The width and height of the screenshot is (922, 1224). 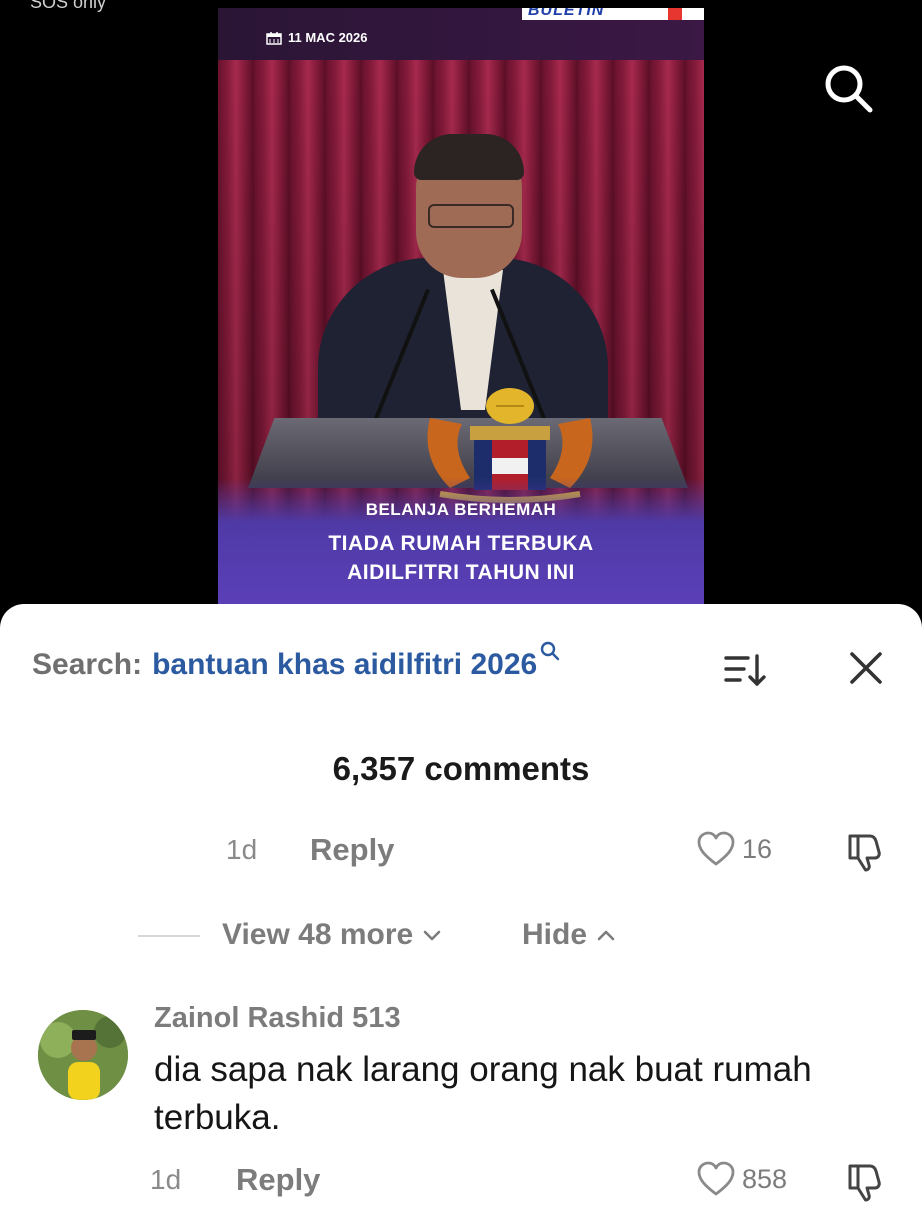 What do you see at coordinates (469, 157) in the screenshot?
I see `speaker-hair` at bounding box center [469, 157].